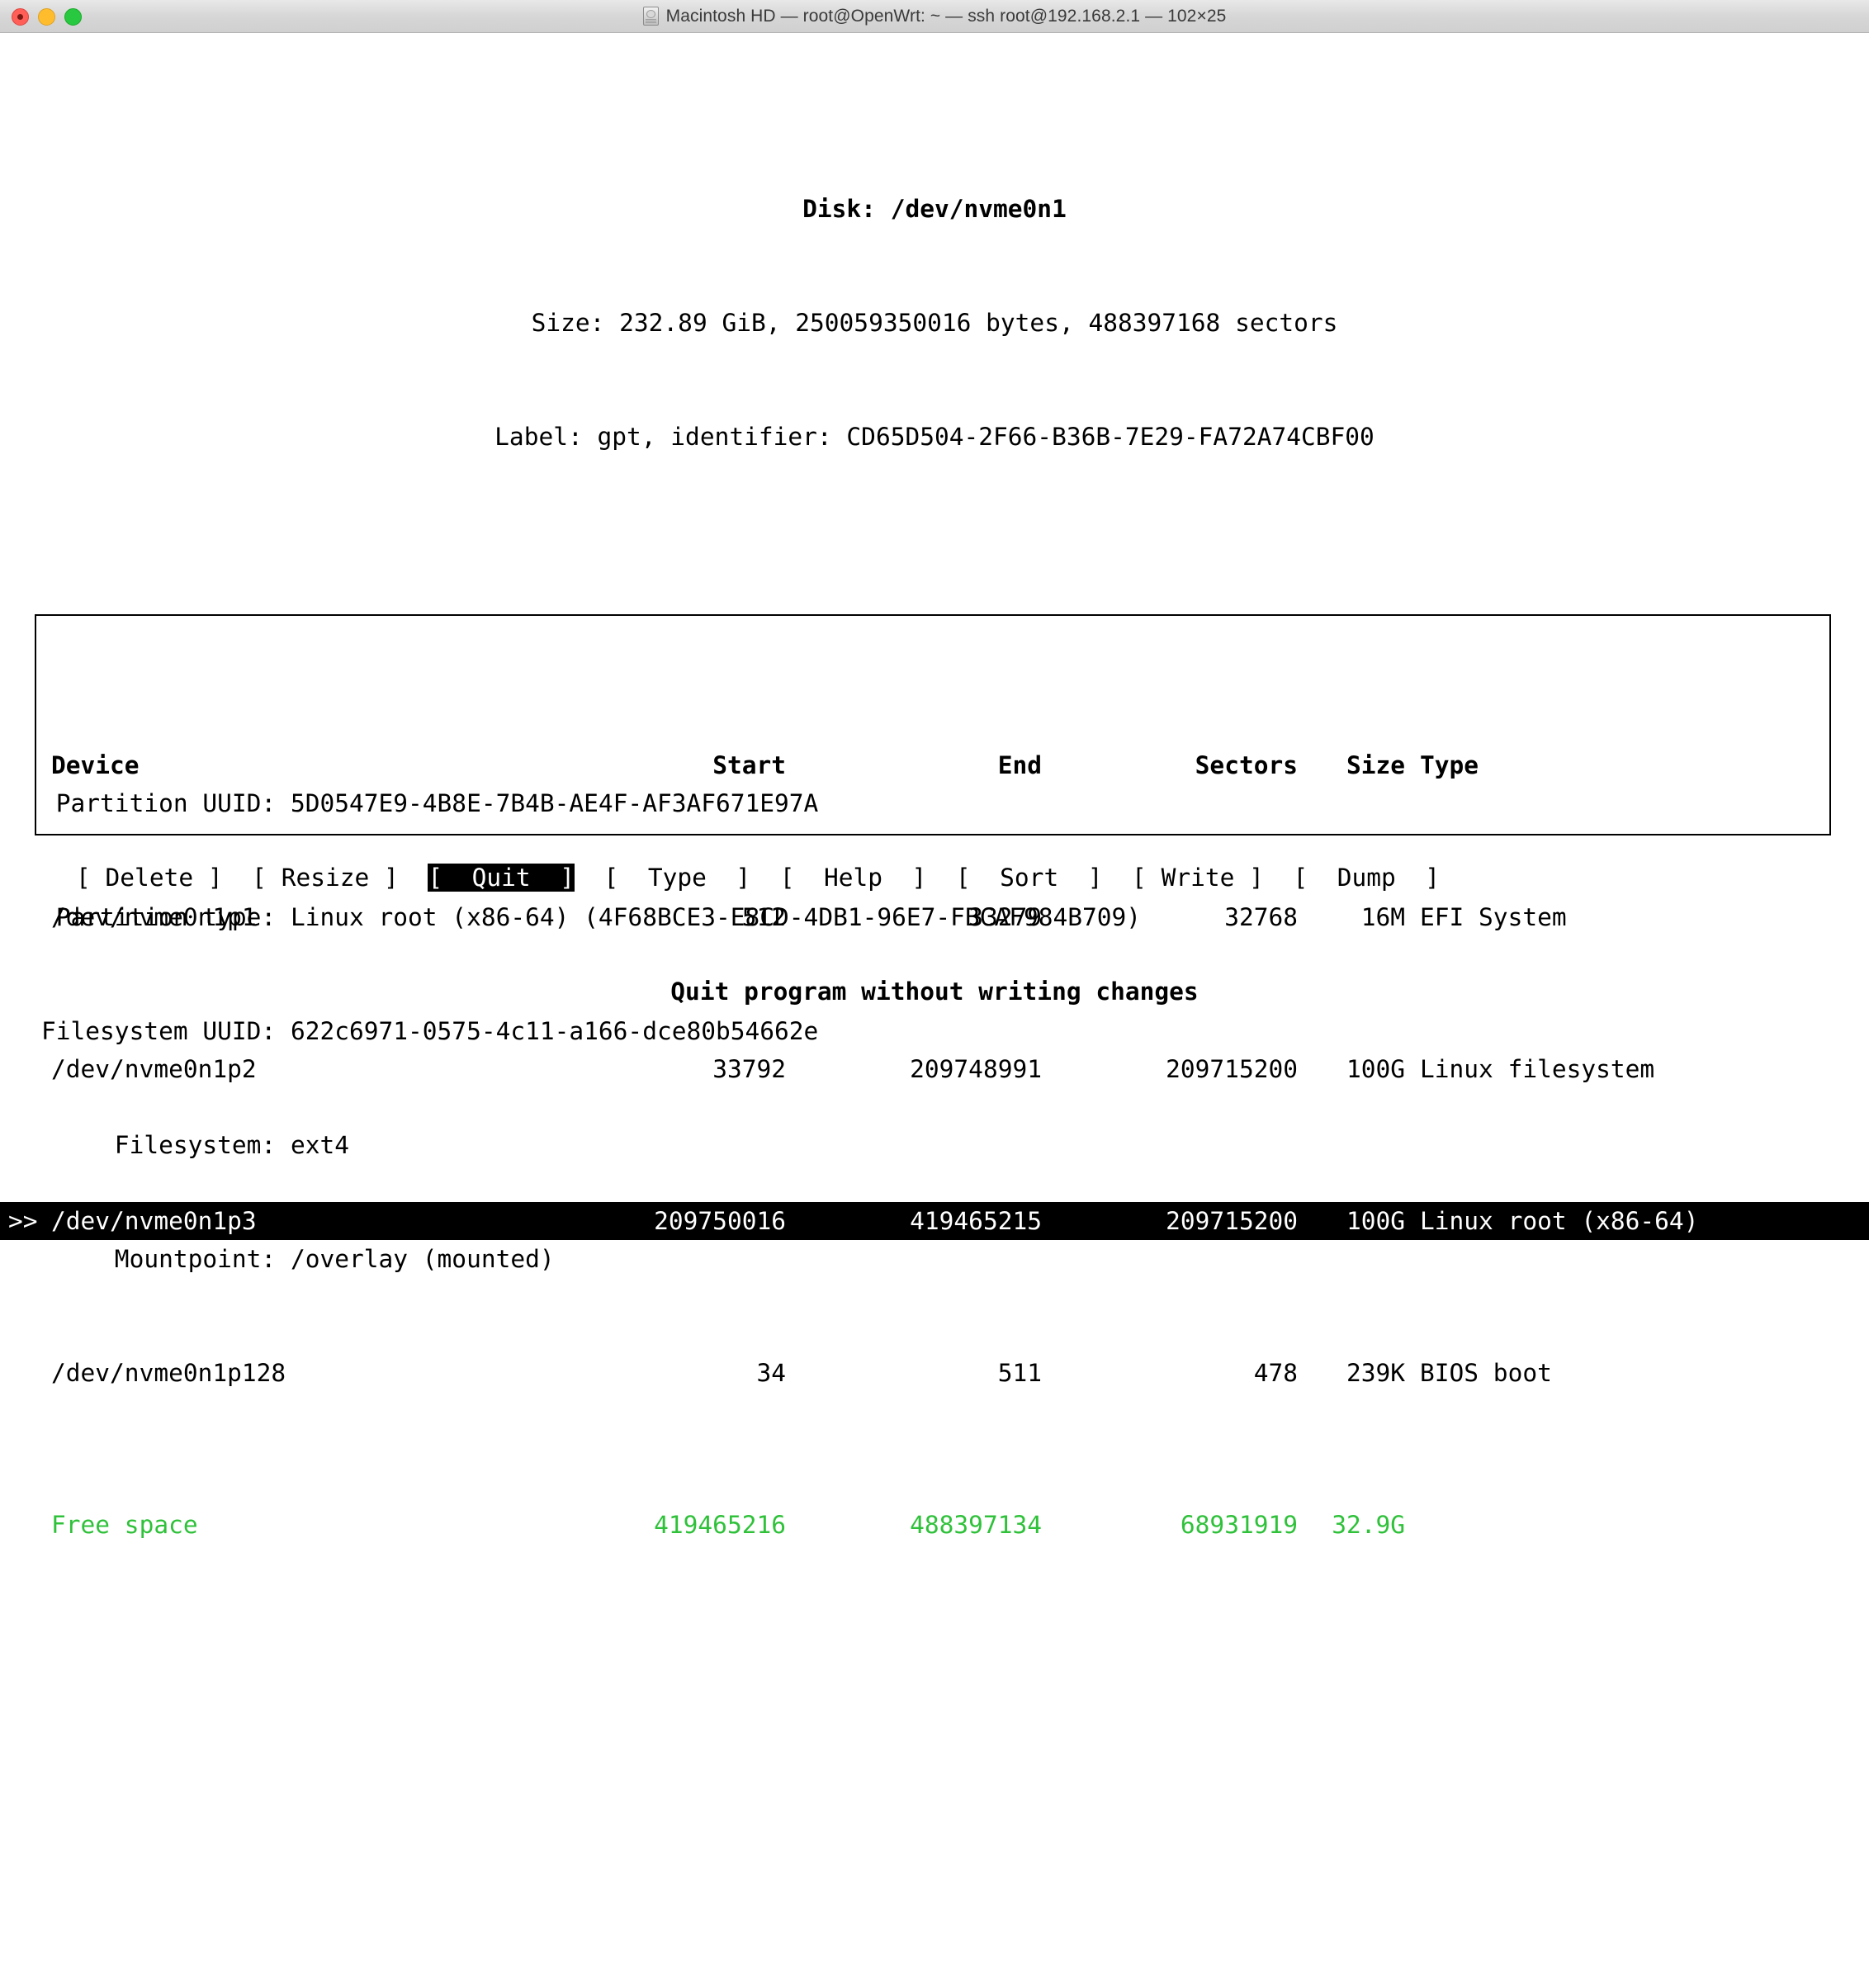  Describe the element at coordinates (20, 16) in the screenshot. I see `close-window-button` at that location.